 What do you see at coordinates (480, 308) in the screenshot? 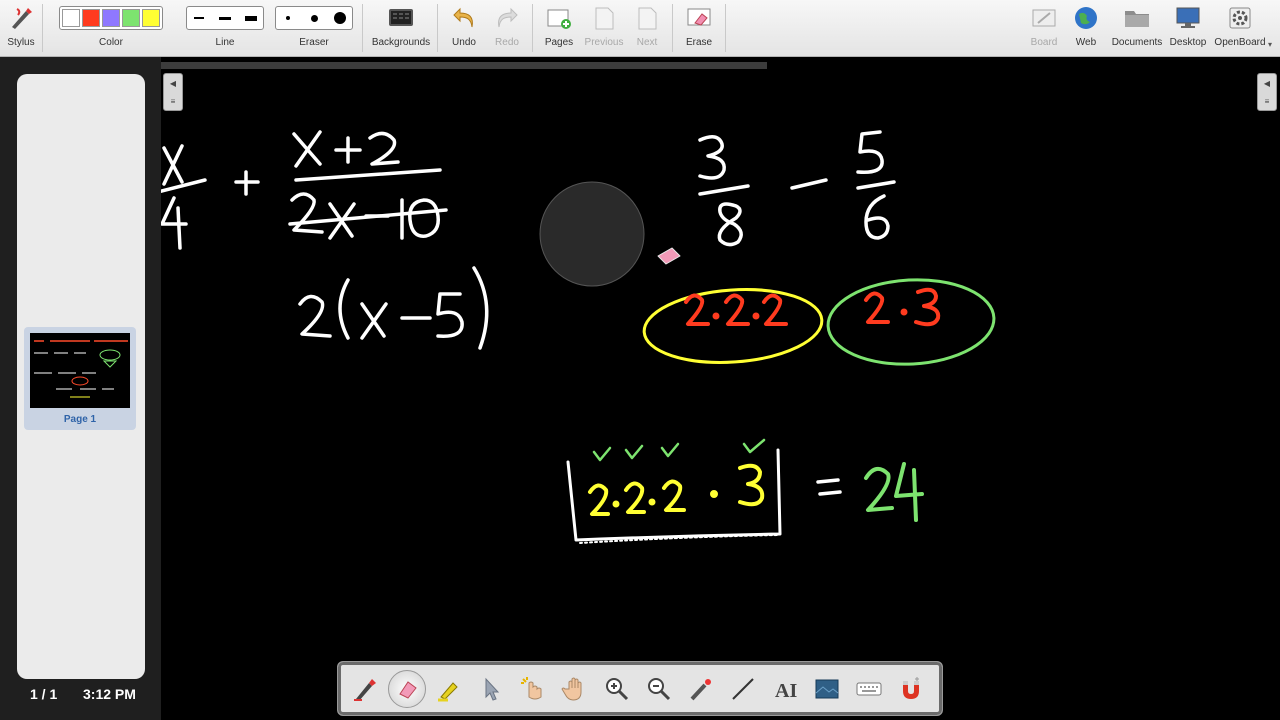
I see `close-paren` at bounding box center [480, 308].